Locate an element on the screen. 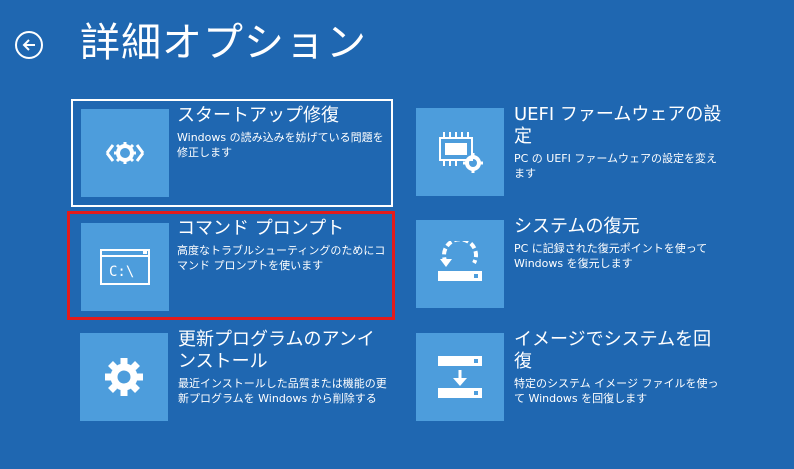 This screenshot has width=794, height=469. back-button is located at coordinates (29, 45).